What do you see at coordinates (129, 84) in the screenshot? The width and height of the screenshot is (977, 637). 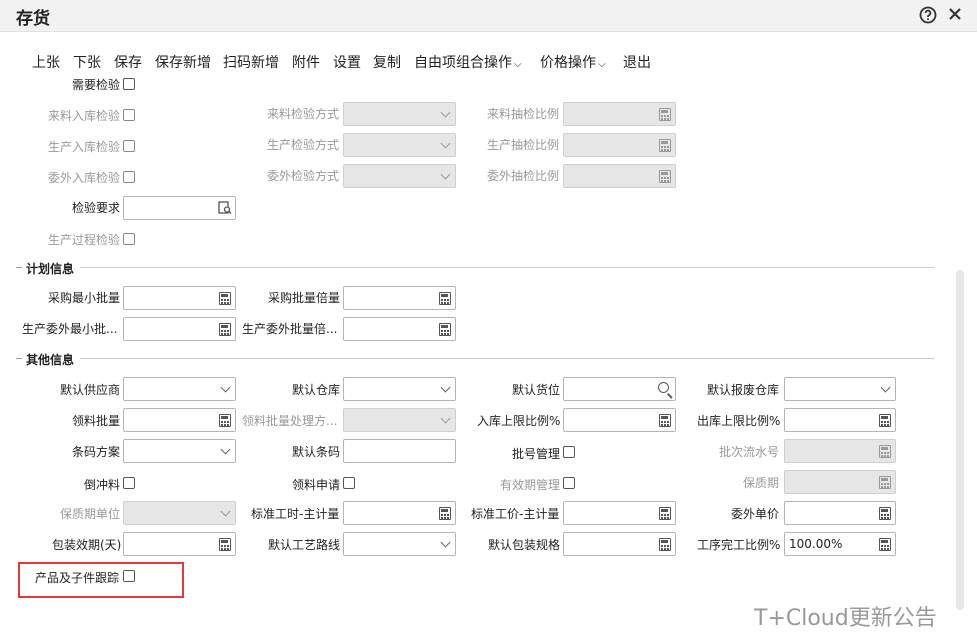 I see `need-inspection-checkbox` at bounding box center [129, 84].